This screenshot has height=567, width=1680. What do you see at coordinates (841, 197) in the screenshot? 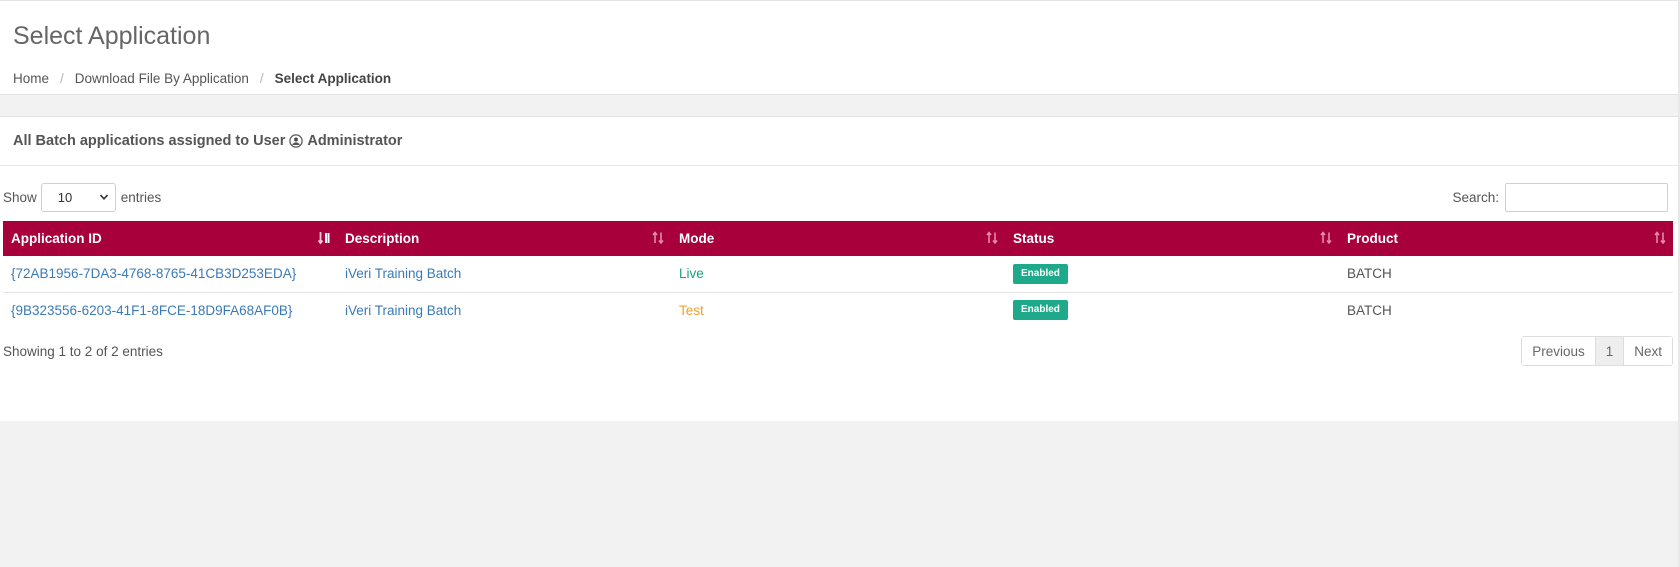
I see `table-controls: Show 10 entries Search:` at bounding box center [841, 197].